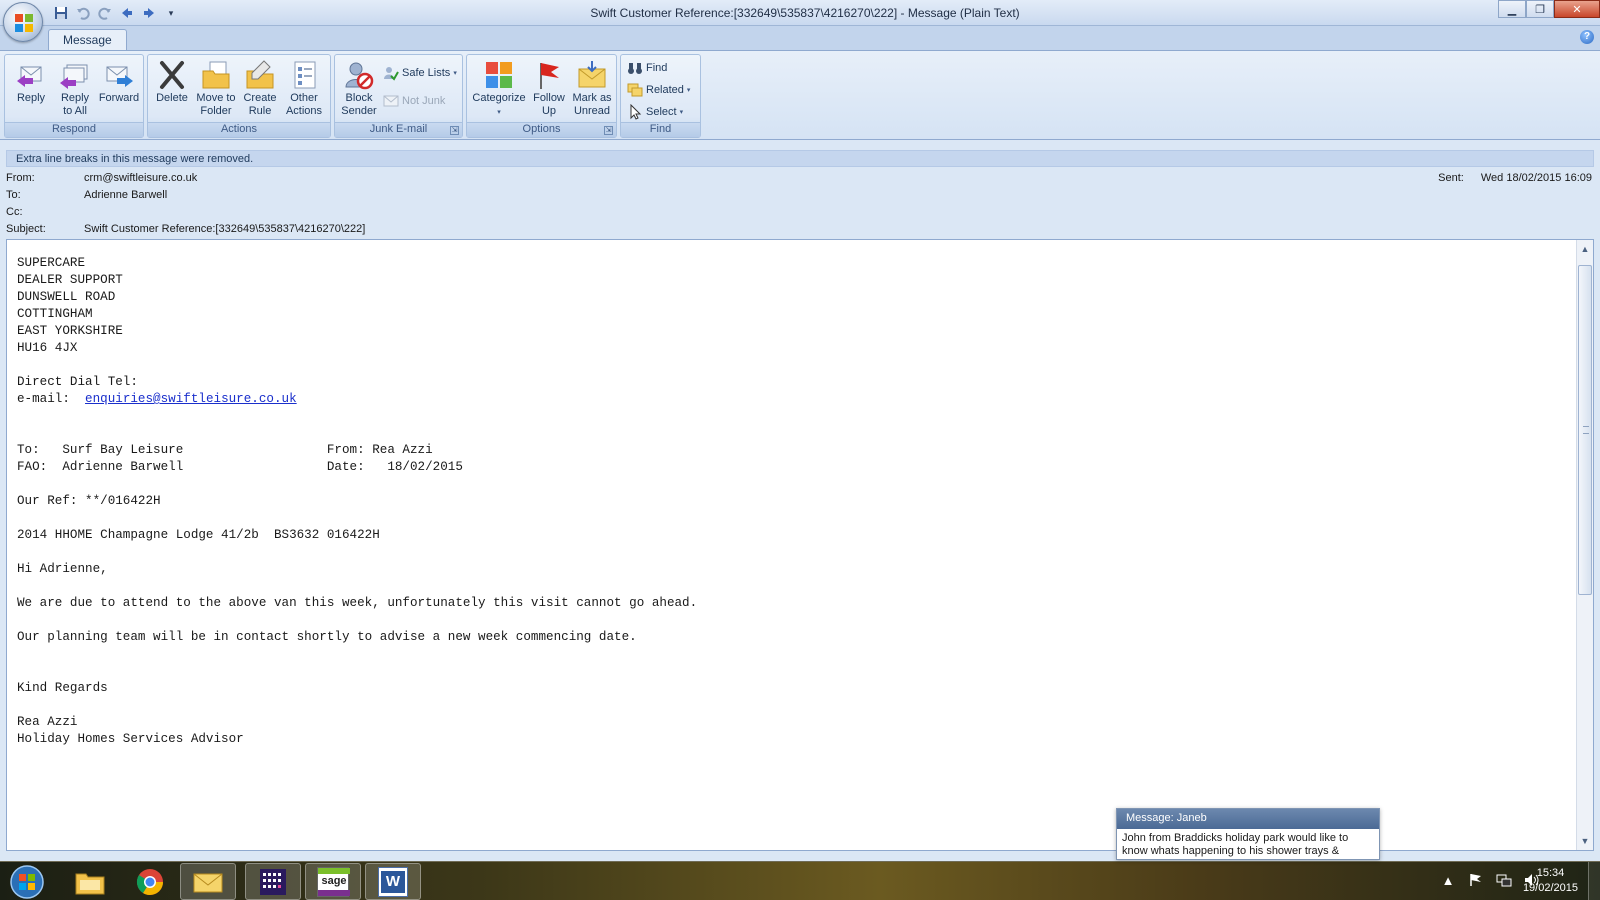 Image resolution: width=1600 pixels, height=900 pixels. I want to click on find-group: Find Related ▾ Select ▾ Find, so click(660, 96).